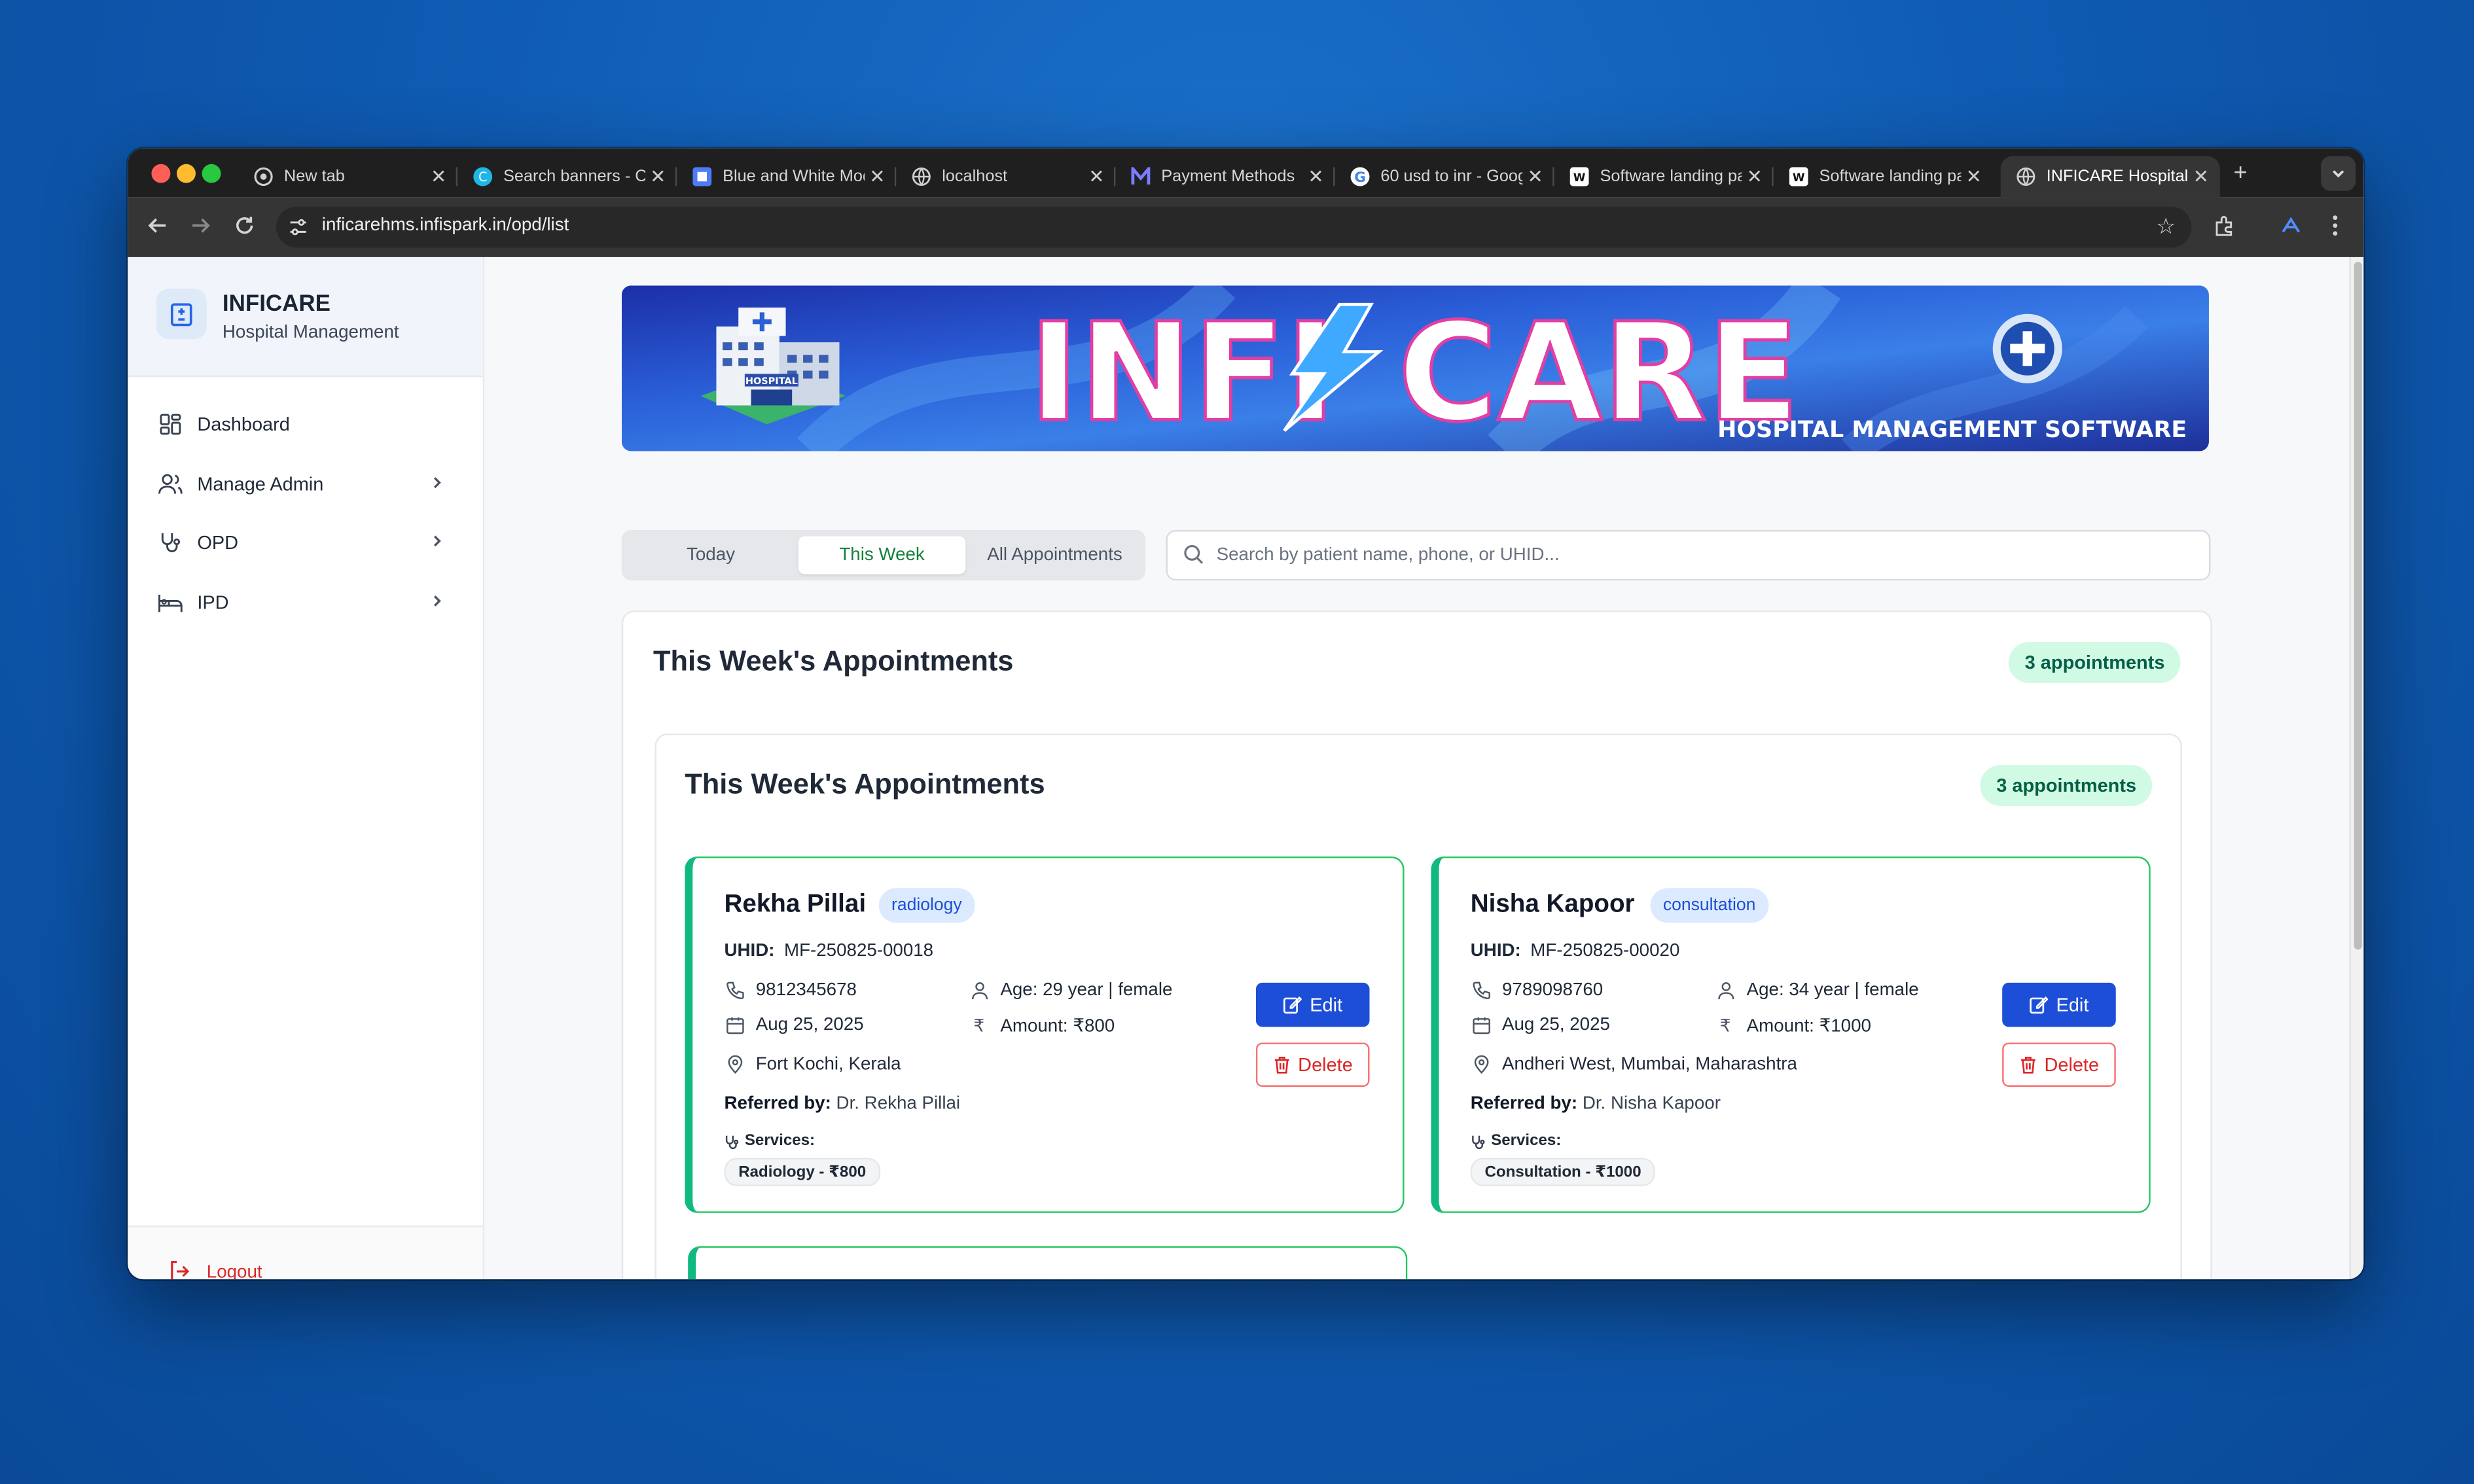 This screenshot has width=2474, height=1484. Describe the element at coordinates (1563, 1171) in the screenshot. I see `service-pill: Consultation - ₹1000` at that location.